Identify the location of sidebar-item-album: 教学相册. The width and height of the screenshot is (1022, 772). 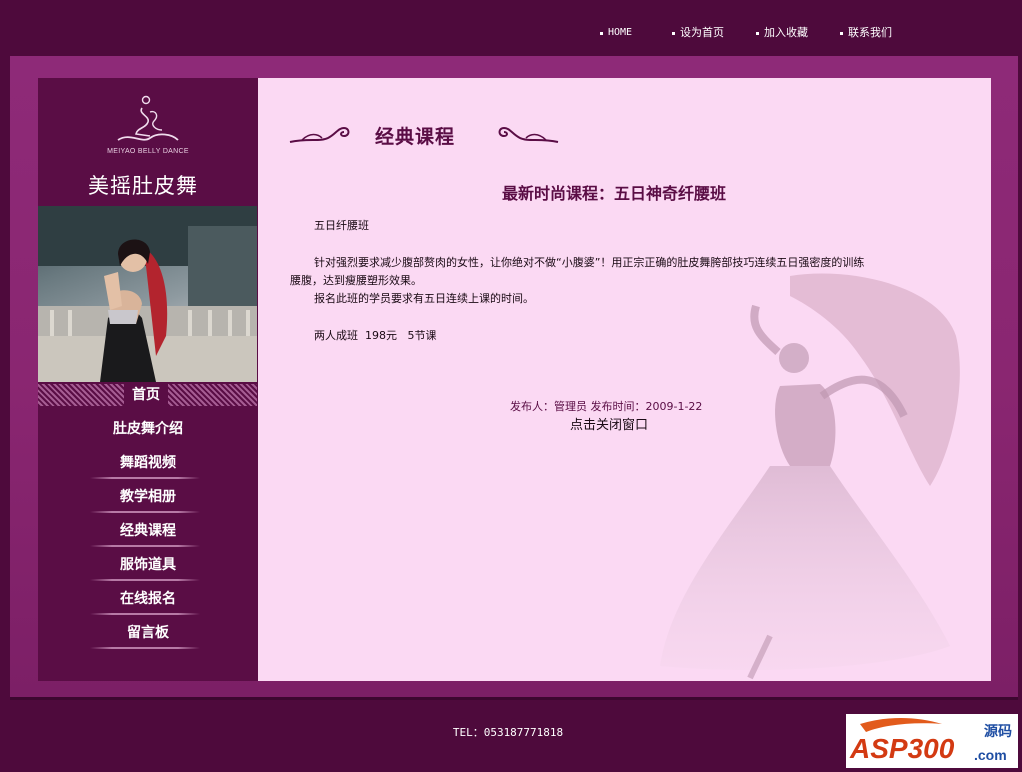
(148, 497).